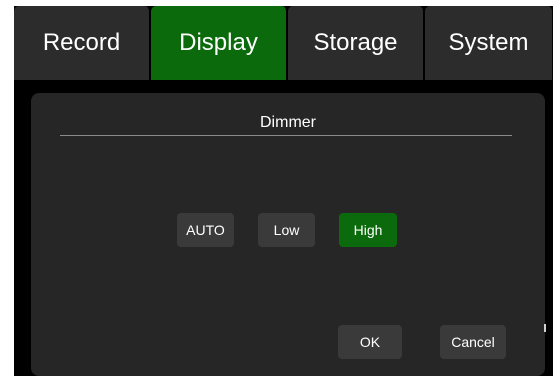  I want to click on dimmer-option-low: Low, so click(286, 230).